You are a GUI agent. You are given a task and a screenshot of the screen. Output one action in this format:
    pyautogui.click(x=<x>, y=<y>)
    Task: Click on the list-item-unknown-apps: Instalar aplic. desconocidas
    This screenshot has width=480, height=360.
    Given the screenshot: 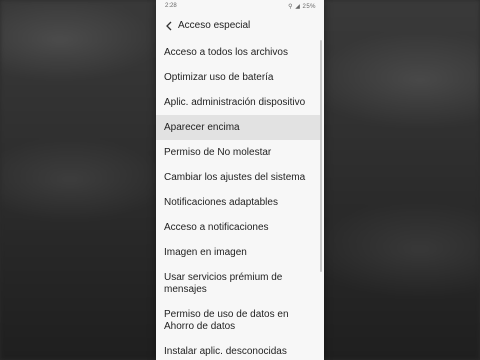 What is the action you would take?
    pyautogui.click(x=238, y=349)
    